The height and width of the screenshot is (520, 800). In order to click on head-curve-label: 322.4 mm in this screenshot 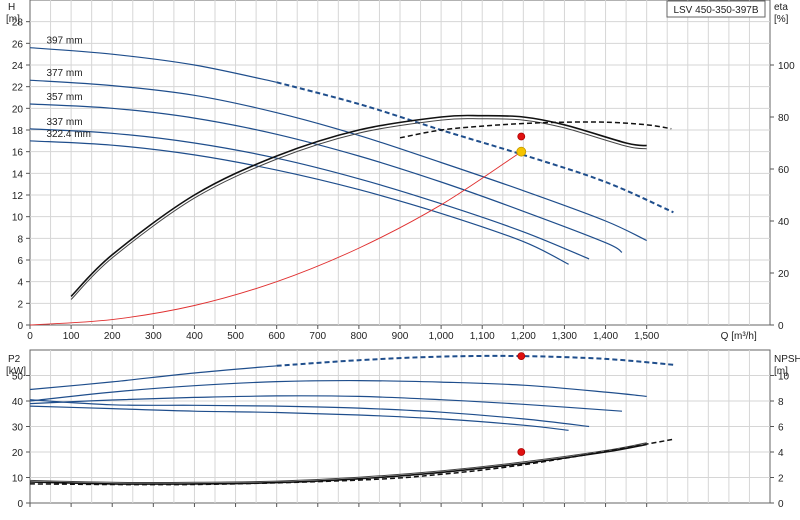, I will do `click(68, 134)`.